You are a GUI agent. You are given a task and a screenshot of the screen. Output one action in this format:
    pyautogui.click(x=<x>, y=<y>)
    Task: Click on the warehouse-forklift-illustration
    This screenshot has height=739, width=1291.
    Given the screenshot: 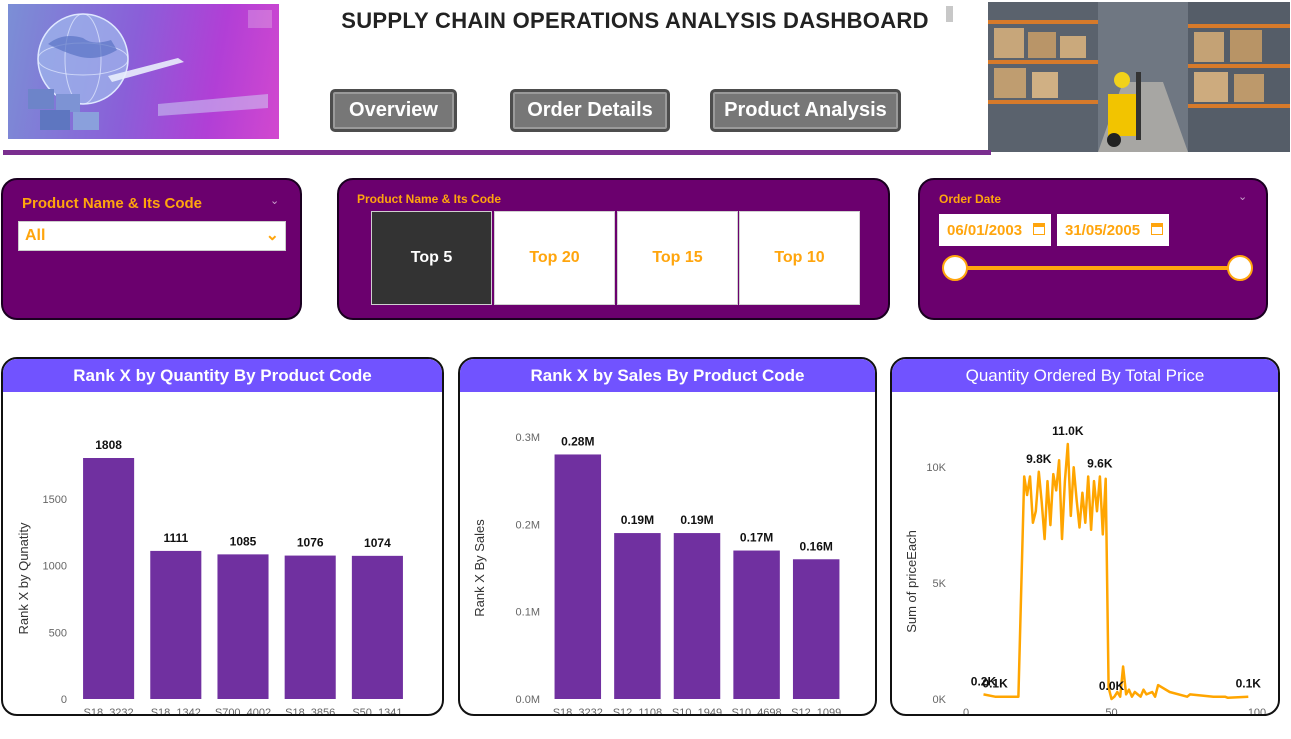 What is the action you would take?
    pyautogui.click(x=1139, y=77)
    